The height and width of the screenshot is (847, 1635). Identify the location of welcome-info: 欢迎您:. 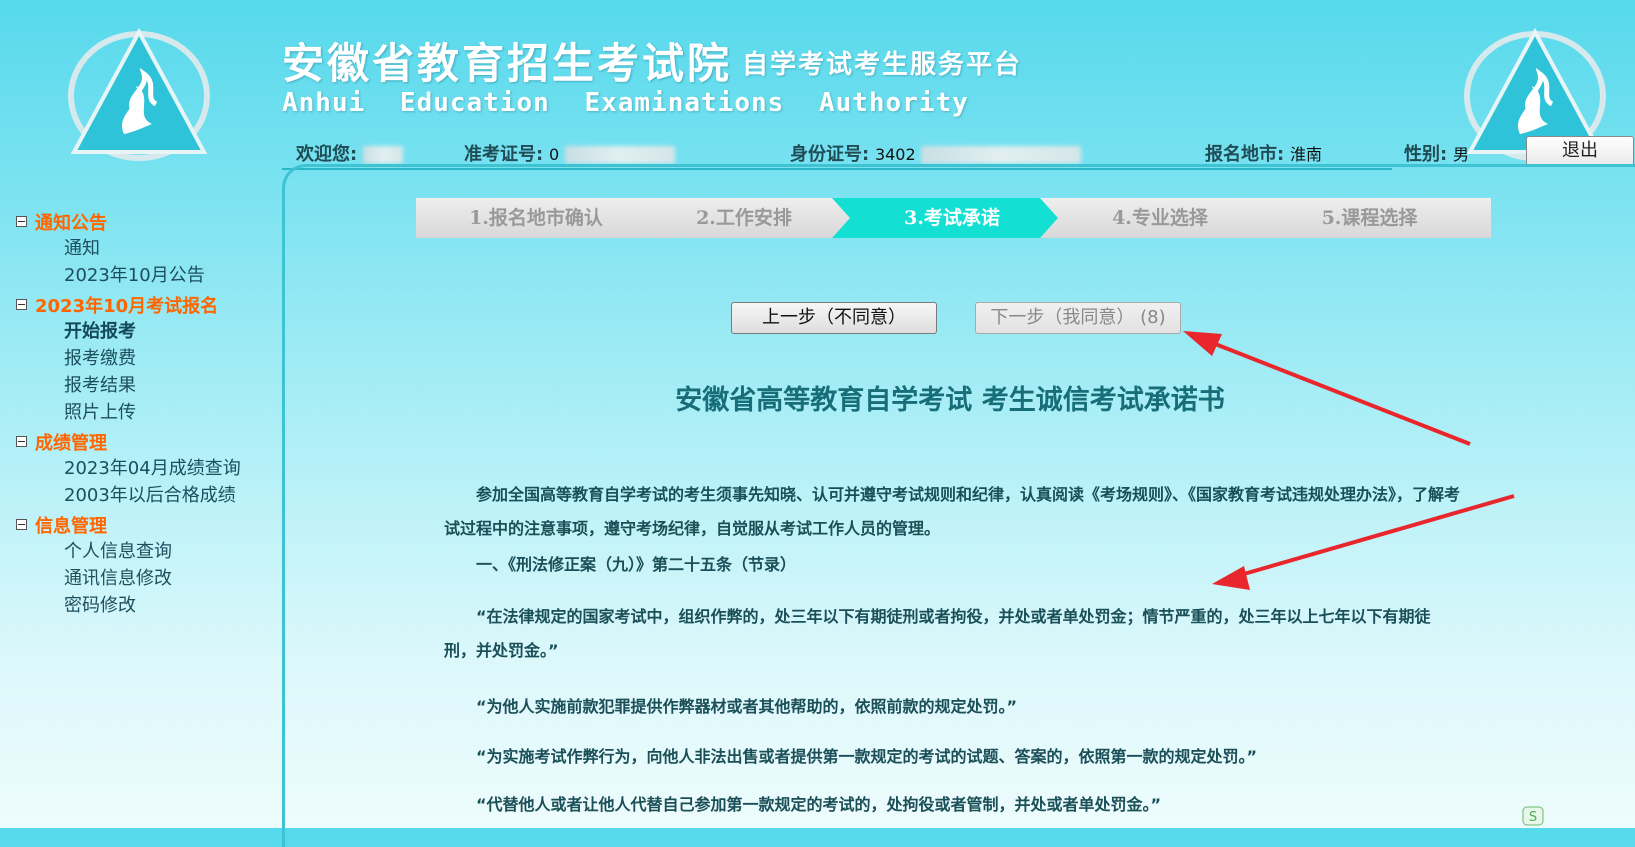
(349, 153).